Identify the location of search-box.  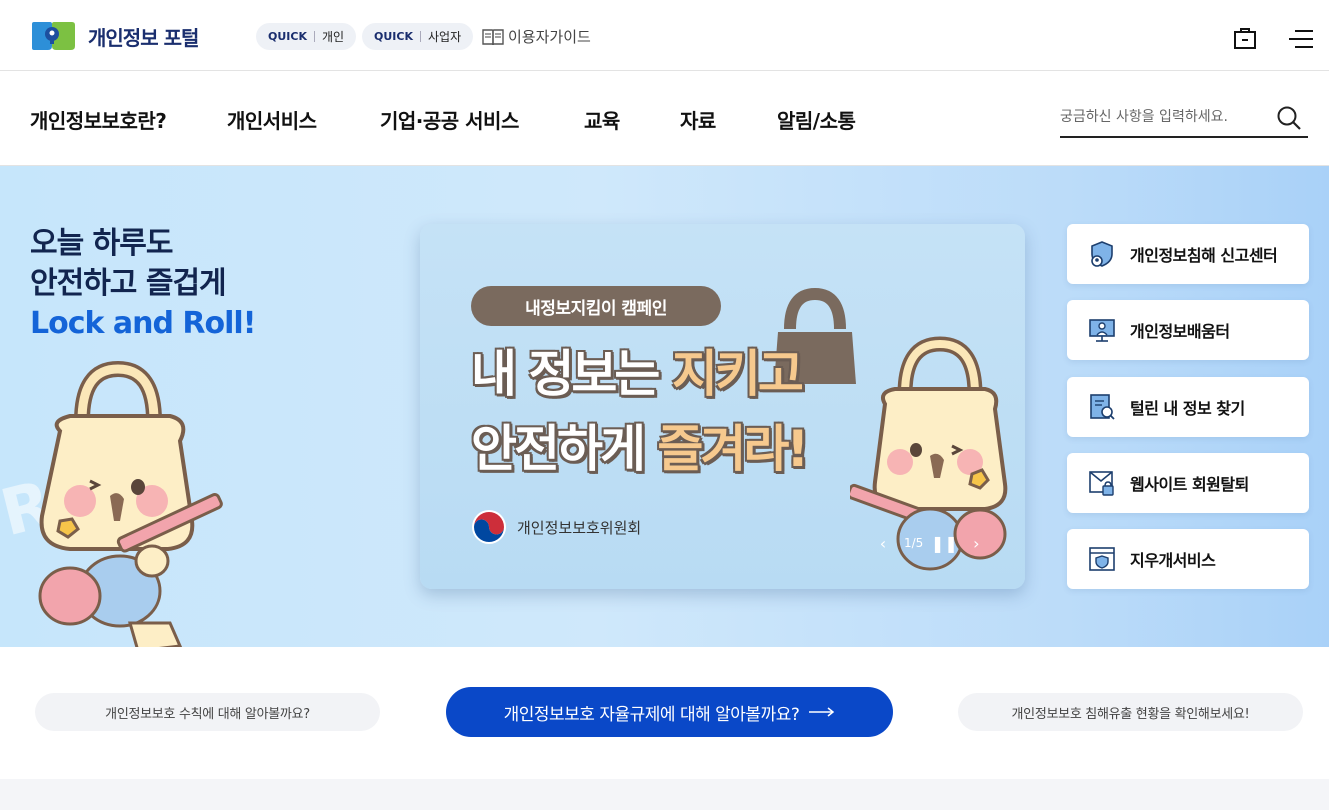
(1184, 119).